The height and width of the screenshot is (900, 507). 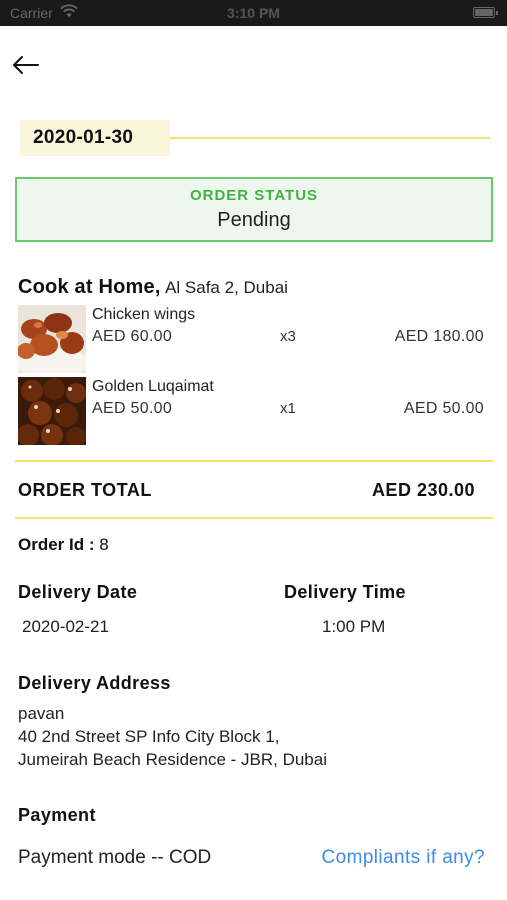 I want to click on item-total: AED 180.00, so click(x=439, y=336).